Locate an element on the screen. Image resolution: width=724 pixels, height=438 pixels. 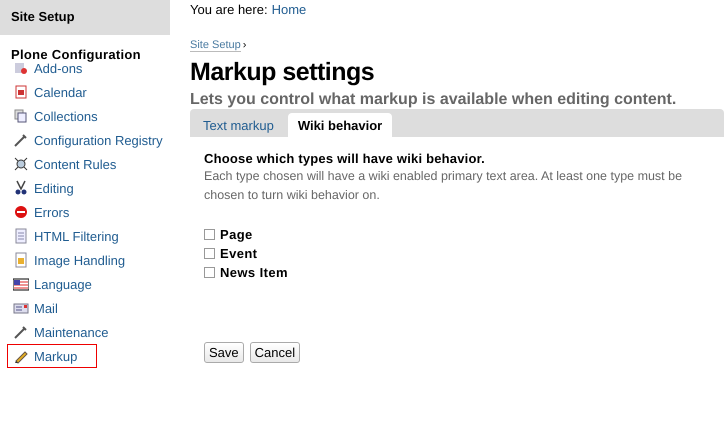
sidebar-item: Errors is located at coordinates (88, 212).